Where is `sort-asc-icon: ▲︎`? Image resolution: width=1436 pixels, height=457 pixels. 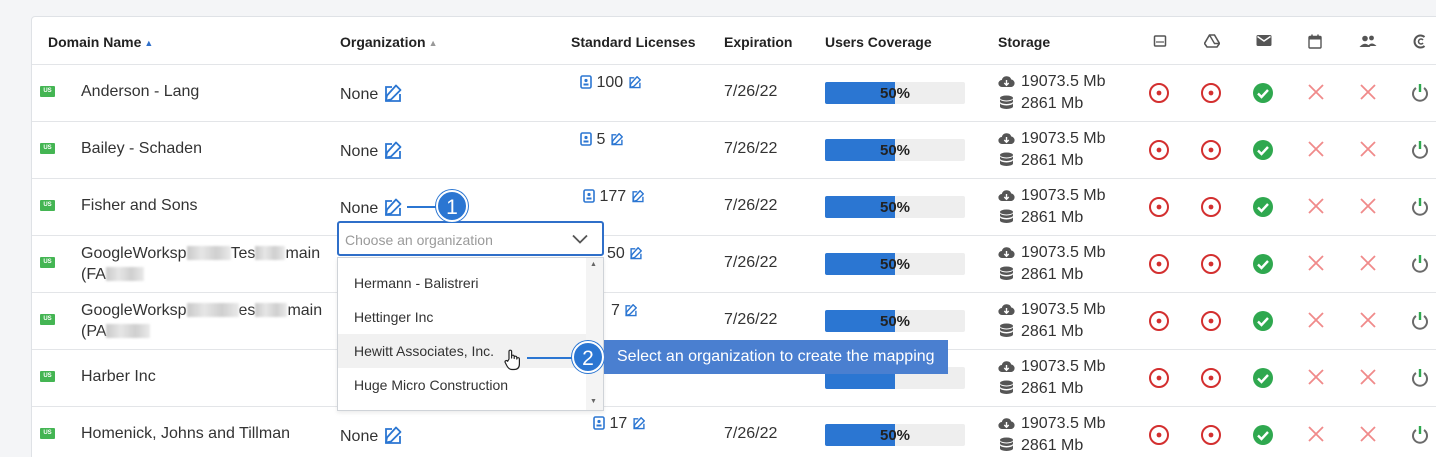 sort-asc-icon: ▲︎ is located at coordinates (148, 43).